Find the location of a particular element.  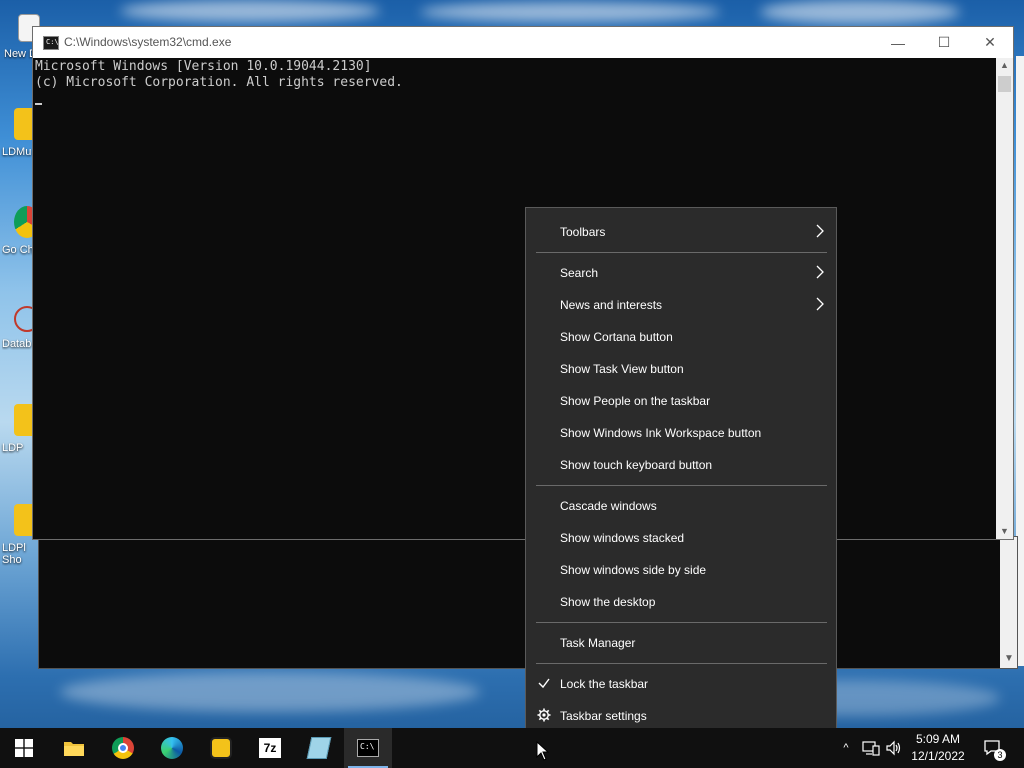

menu-item-label: Show windows stacked is located at coordinates (622, 538).